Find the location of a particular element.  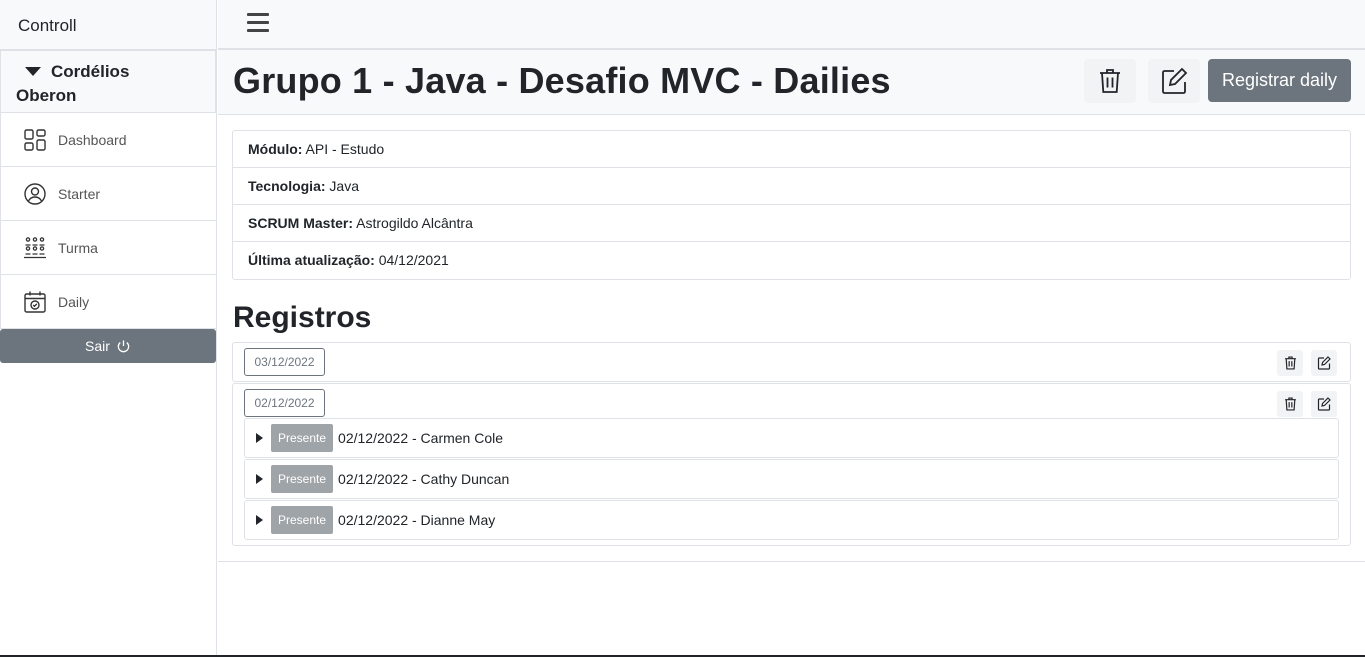

info-label: Última atualização: is located at coordinates (311, 260).